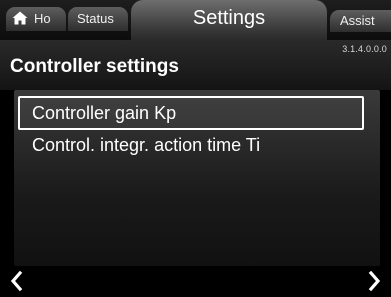 The width and height of the screenshot is (391, 297). Describe the element at coordinates (374, 281) in the screenshot. I see `chevron-right-icon` at that location.